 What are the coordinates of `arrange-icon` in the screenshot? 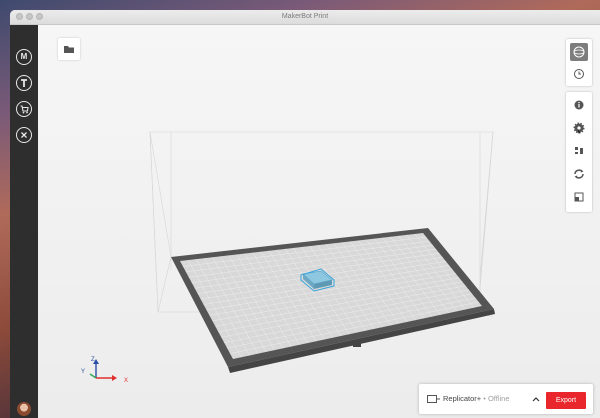 It's located at (579, 150).